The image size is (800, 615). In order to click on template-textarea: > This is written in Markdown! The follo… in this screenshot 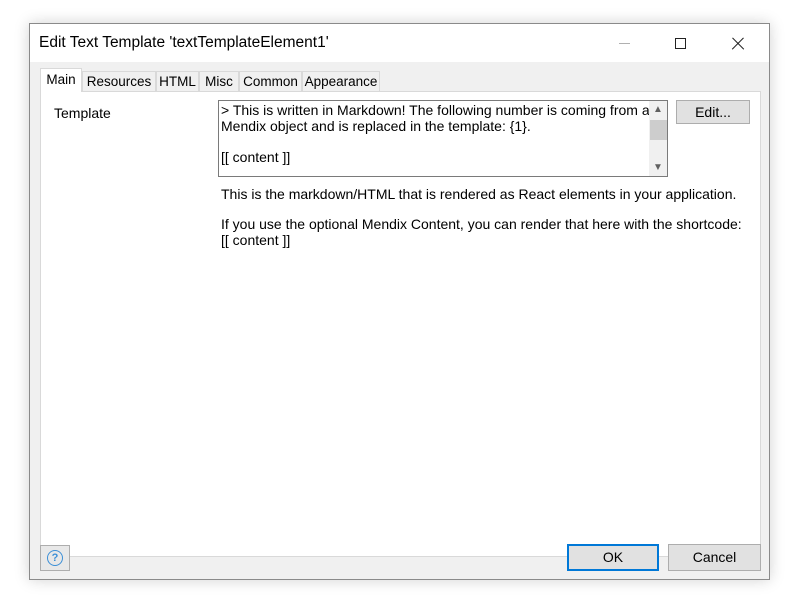, I will do `click(443, 138)`.